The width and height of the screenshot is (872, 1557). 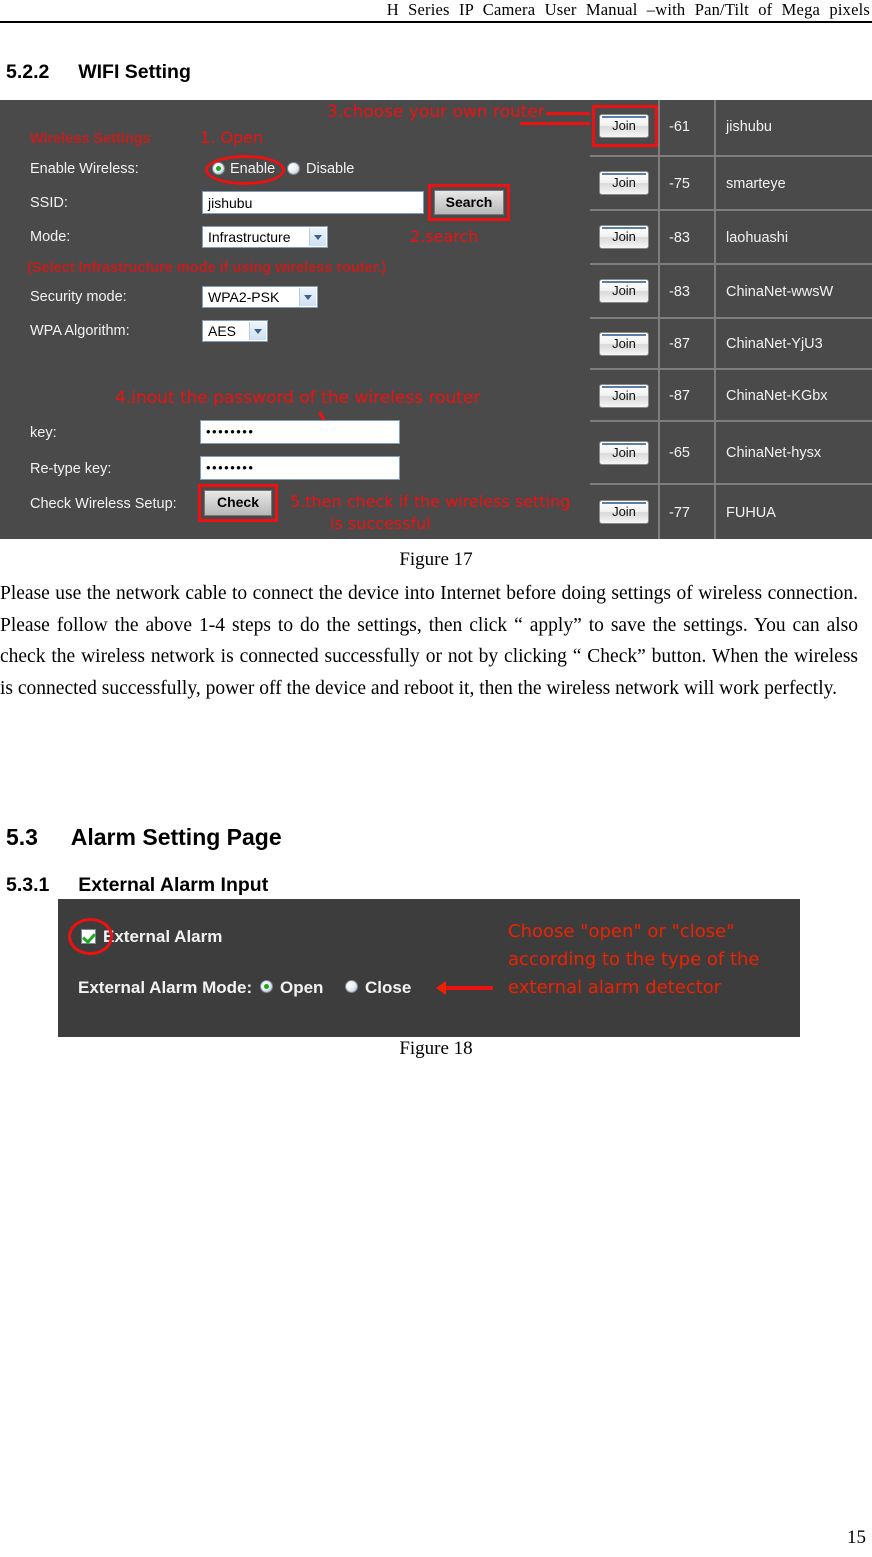 What do you see at coordinates (441, 988) in the screenshot?
I see `annotation-arrow-head` at bounding box center [441, 988].